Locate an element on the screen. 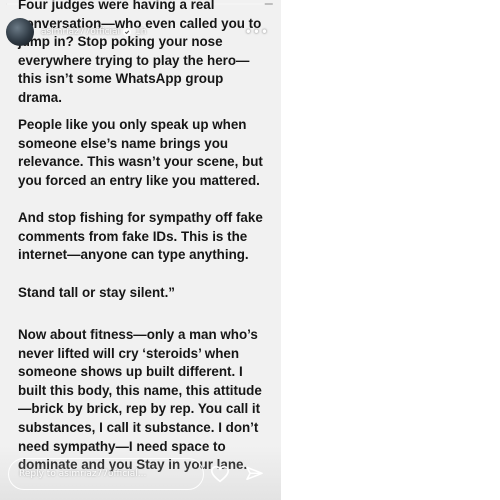 This screenshot has height=500, width=500. story-header: asimriaz77official 1h ••• is located at coordinates (140, 32).